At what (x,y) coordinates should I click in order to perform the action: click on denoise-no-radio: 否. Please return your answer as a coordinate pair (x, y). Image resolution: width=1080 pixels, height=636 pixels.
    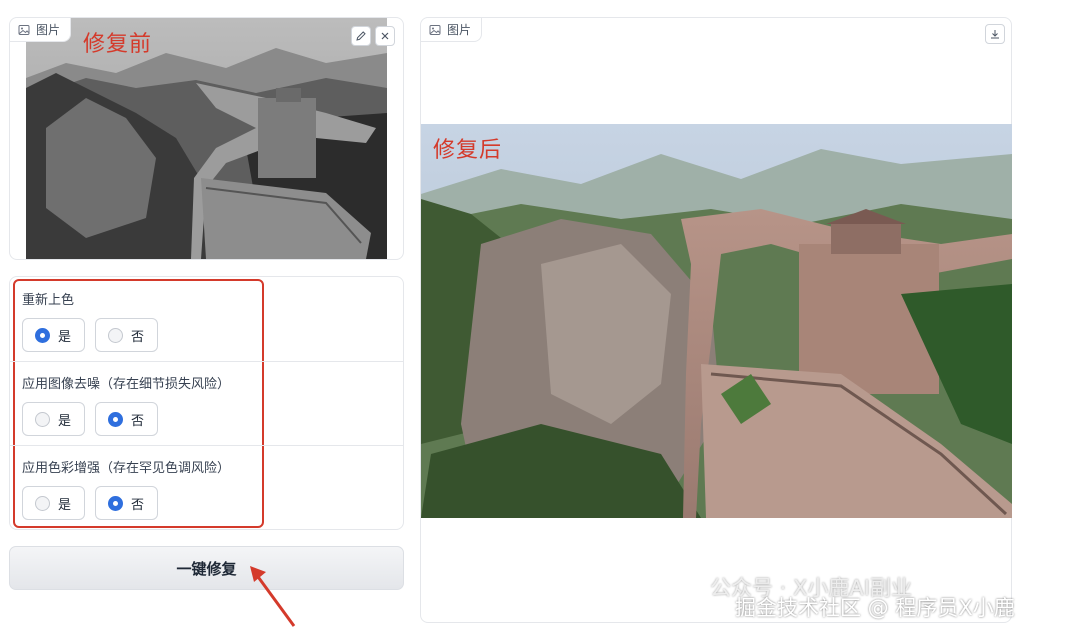
    Looking at the image, I should click on (126, 419).